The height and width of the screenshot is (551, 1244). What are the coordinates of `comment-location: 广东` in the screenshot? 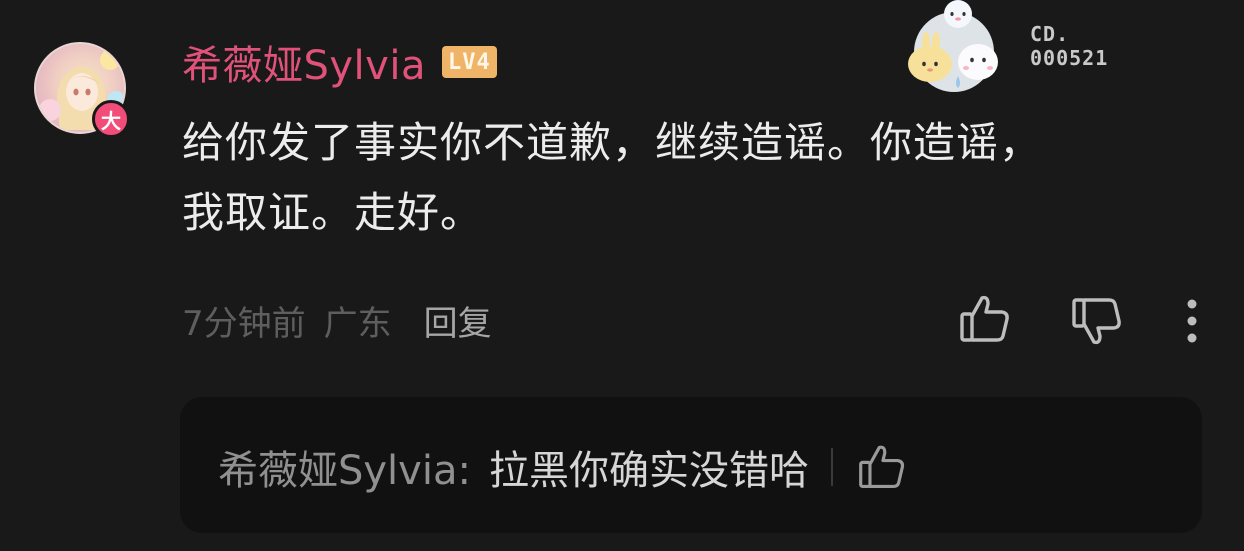 It's located at (357, 323).